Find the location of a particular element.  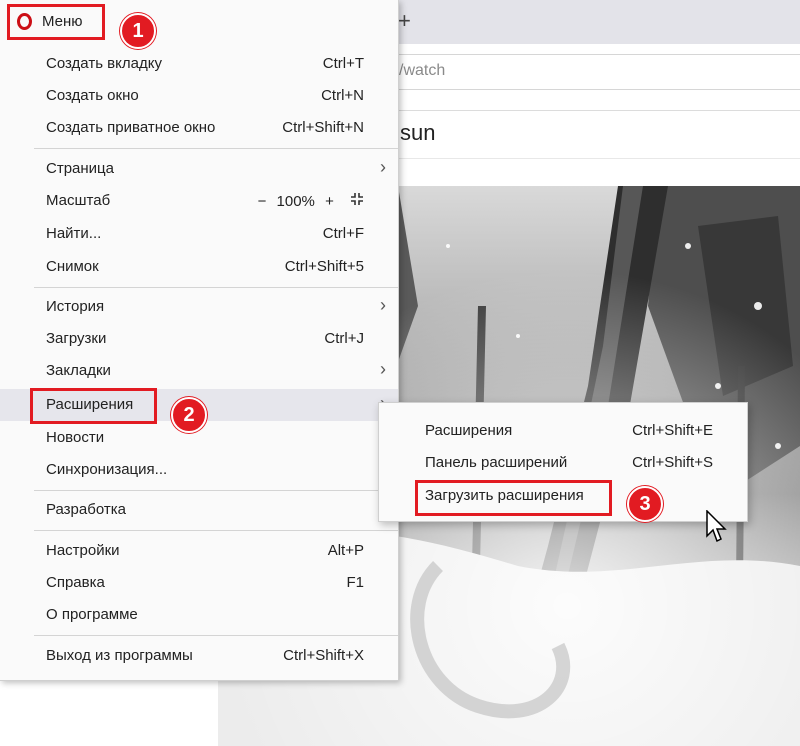

page-title: sun is located at coordinates (418, 132).